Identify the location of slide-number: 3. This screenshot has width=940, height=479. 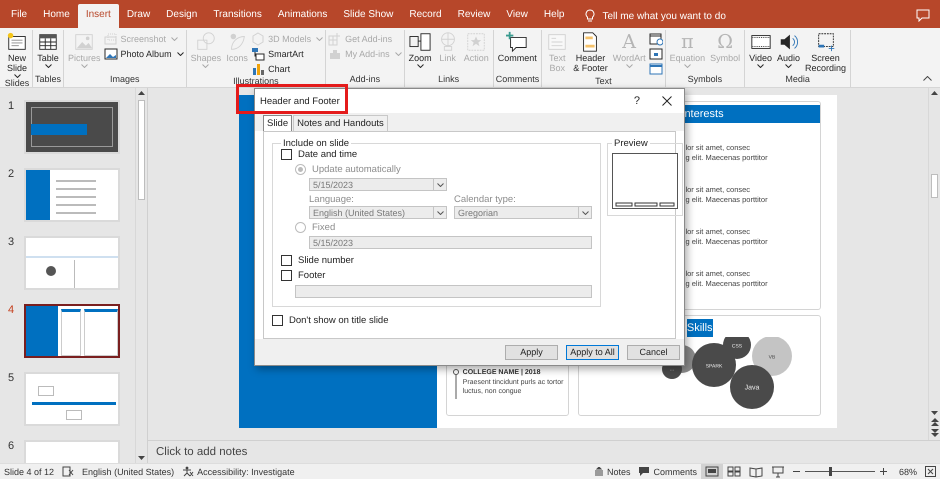
(11, 242).